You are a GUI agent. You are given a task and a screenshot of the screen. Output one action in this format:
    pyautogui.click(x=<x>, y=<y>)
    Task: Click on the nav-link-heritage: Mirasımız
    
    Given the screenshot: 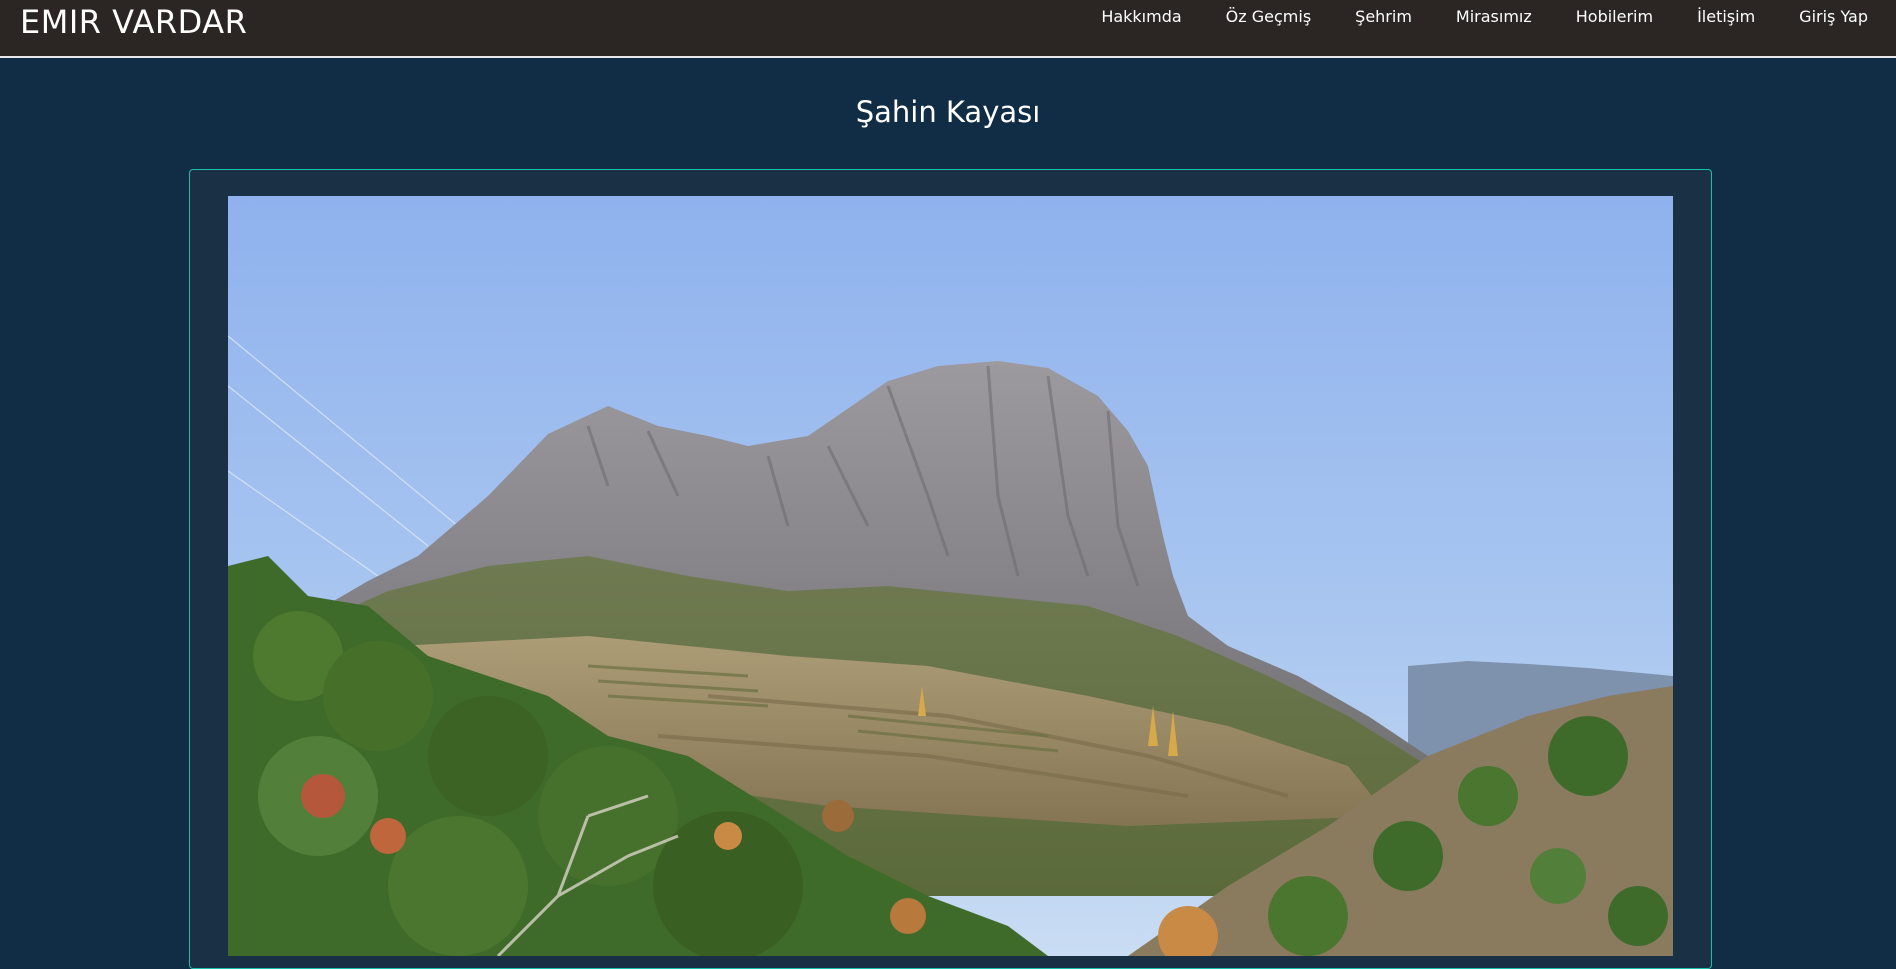 What is the action you would take?
    pyautogui.click(x=1494, y=17)
    